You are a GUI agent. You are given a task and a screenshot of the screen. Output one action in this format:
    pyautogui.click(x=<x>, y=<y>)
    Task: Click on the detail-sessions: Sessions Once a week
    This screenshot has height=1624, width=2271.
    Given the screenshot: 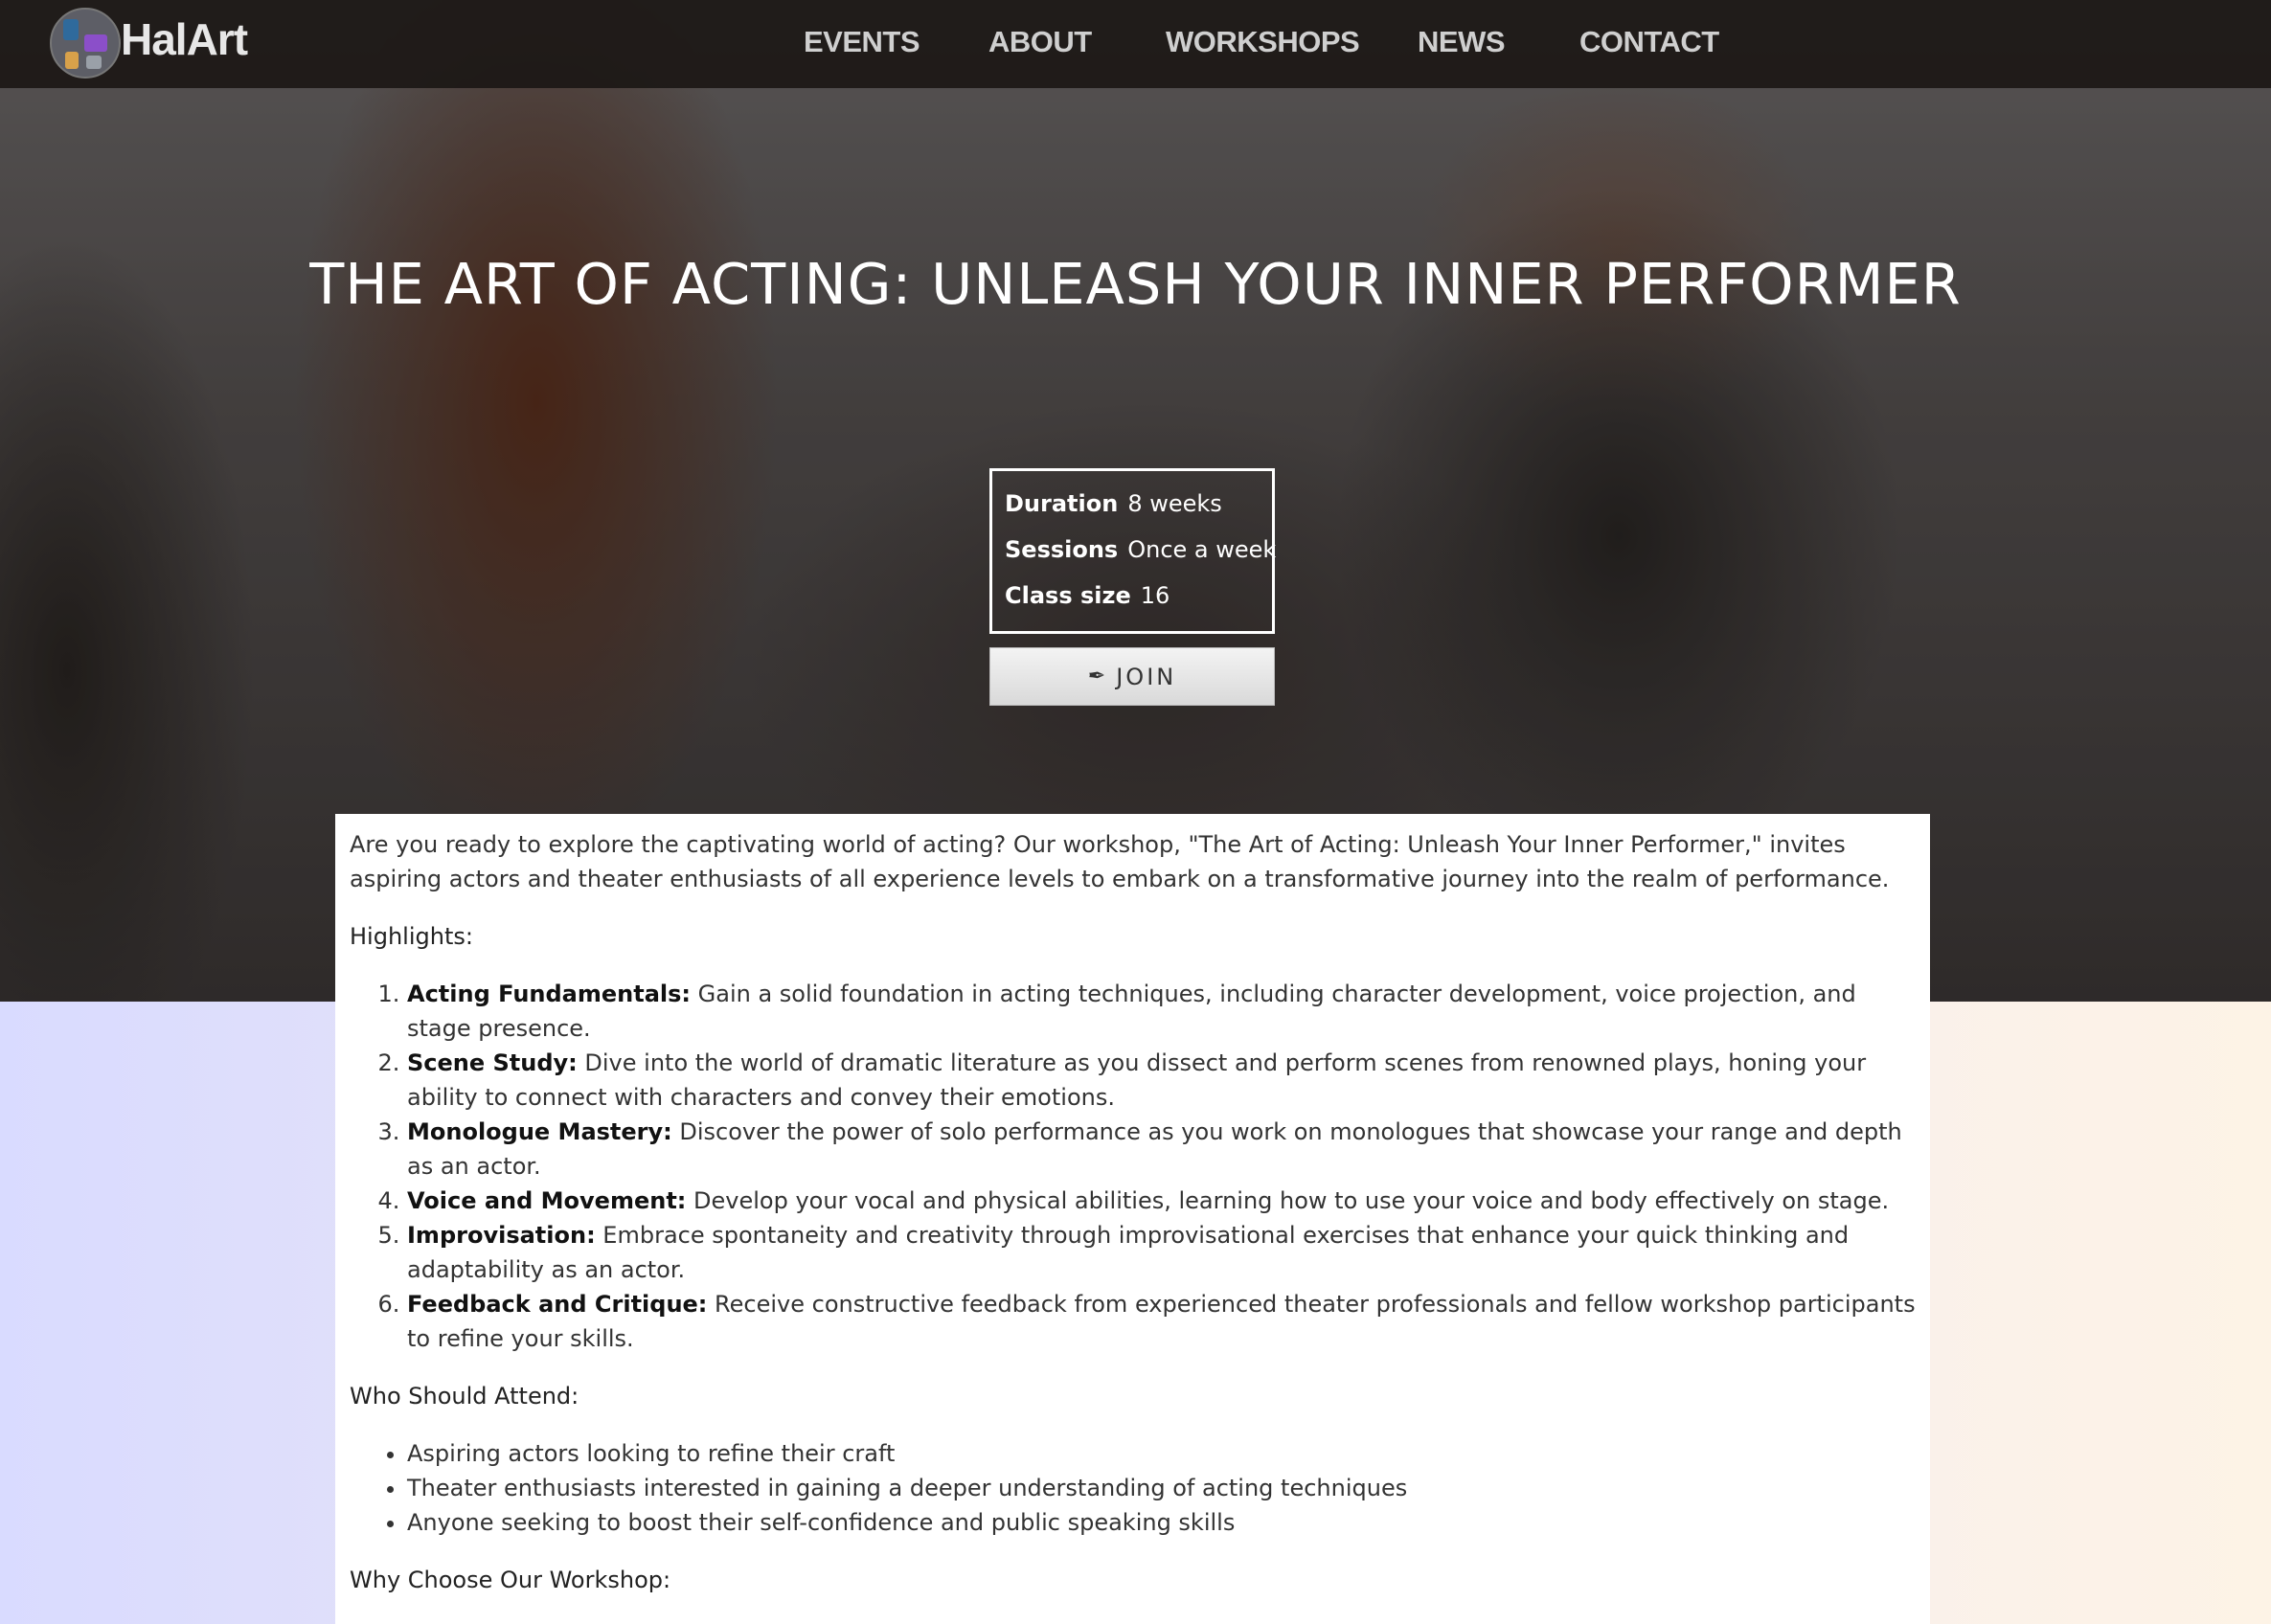 What is the action you would take?
    pyautogui.click(x=1140, y=559)
    